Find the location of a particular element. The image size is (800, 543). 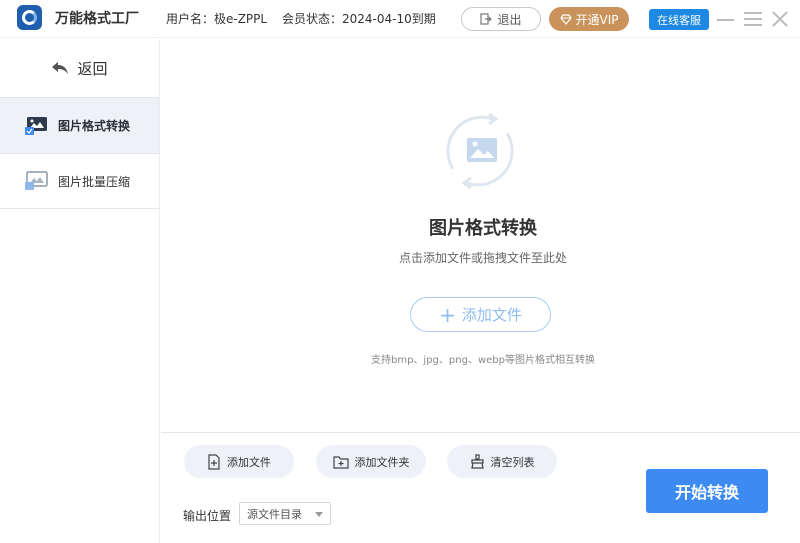

sidebar-item-image-compress: 图片批量压缩 is located at coordinates (79, 181).